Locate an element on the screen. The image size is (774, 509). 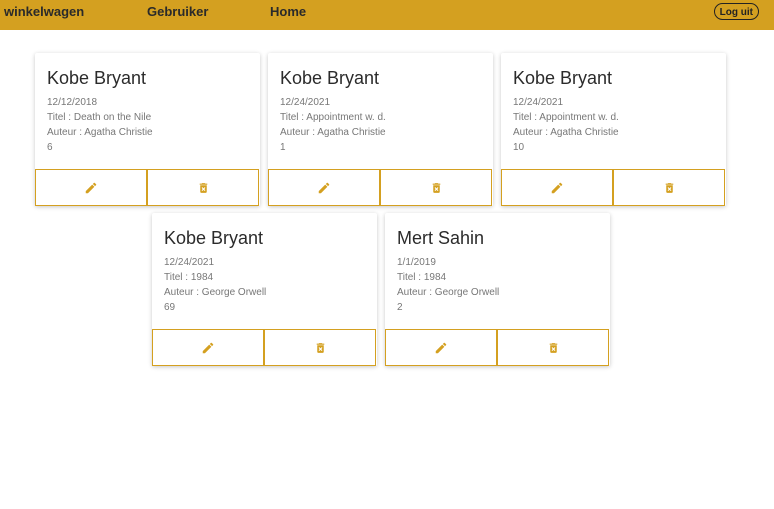
card-book-title: Titel : Death on the Nile is located at coordinates (99, 117).